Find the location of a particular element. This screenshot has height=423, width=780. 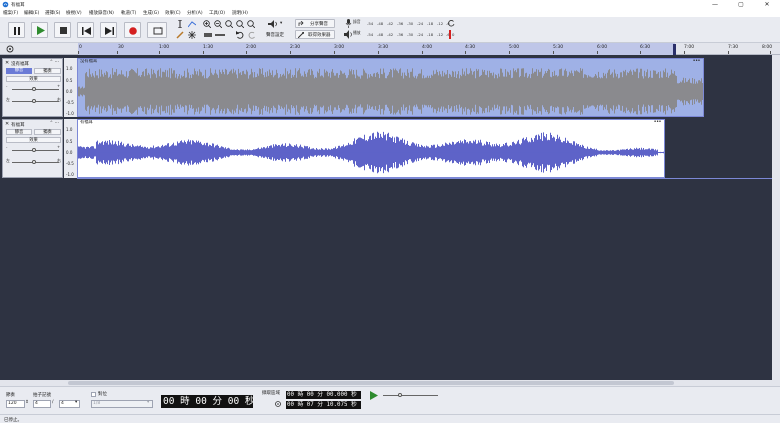

fit-selection-icon is located at coordinates (229, 24).